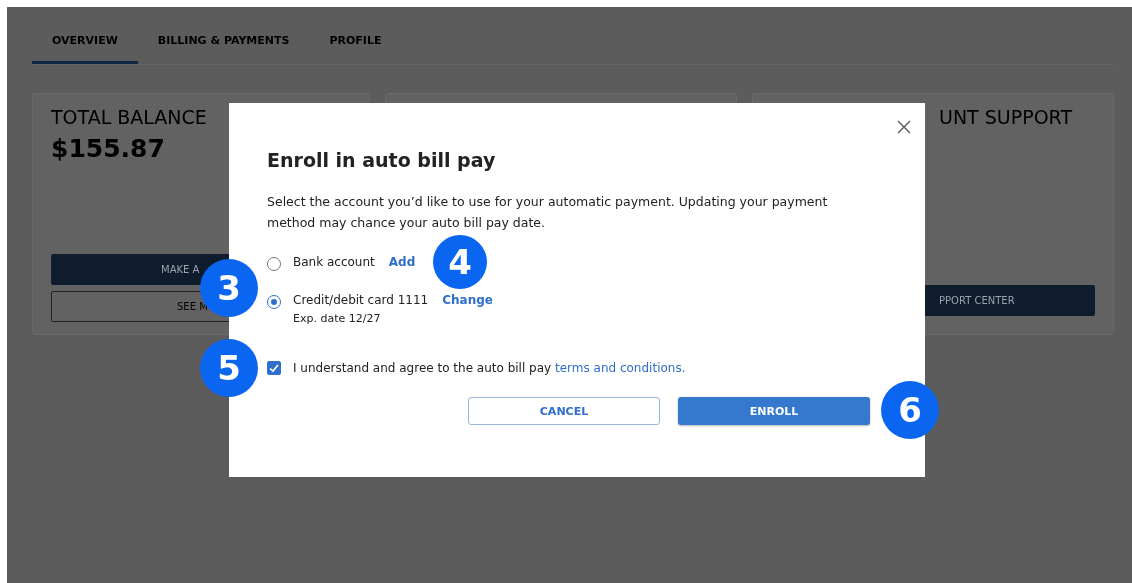 Image resolution: width=1132 pixels, height=583 pixels. What do you see at coordinates (904, 127) in the screenshot?
I see `close-icon` at bounding box center [904, 127].